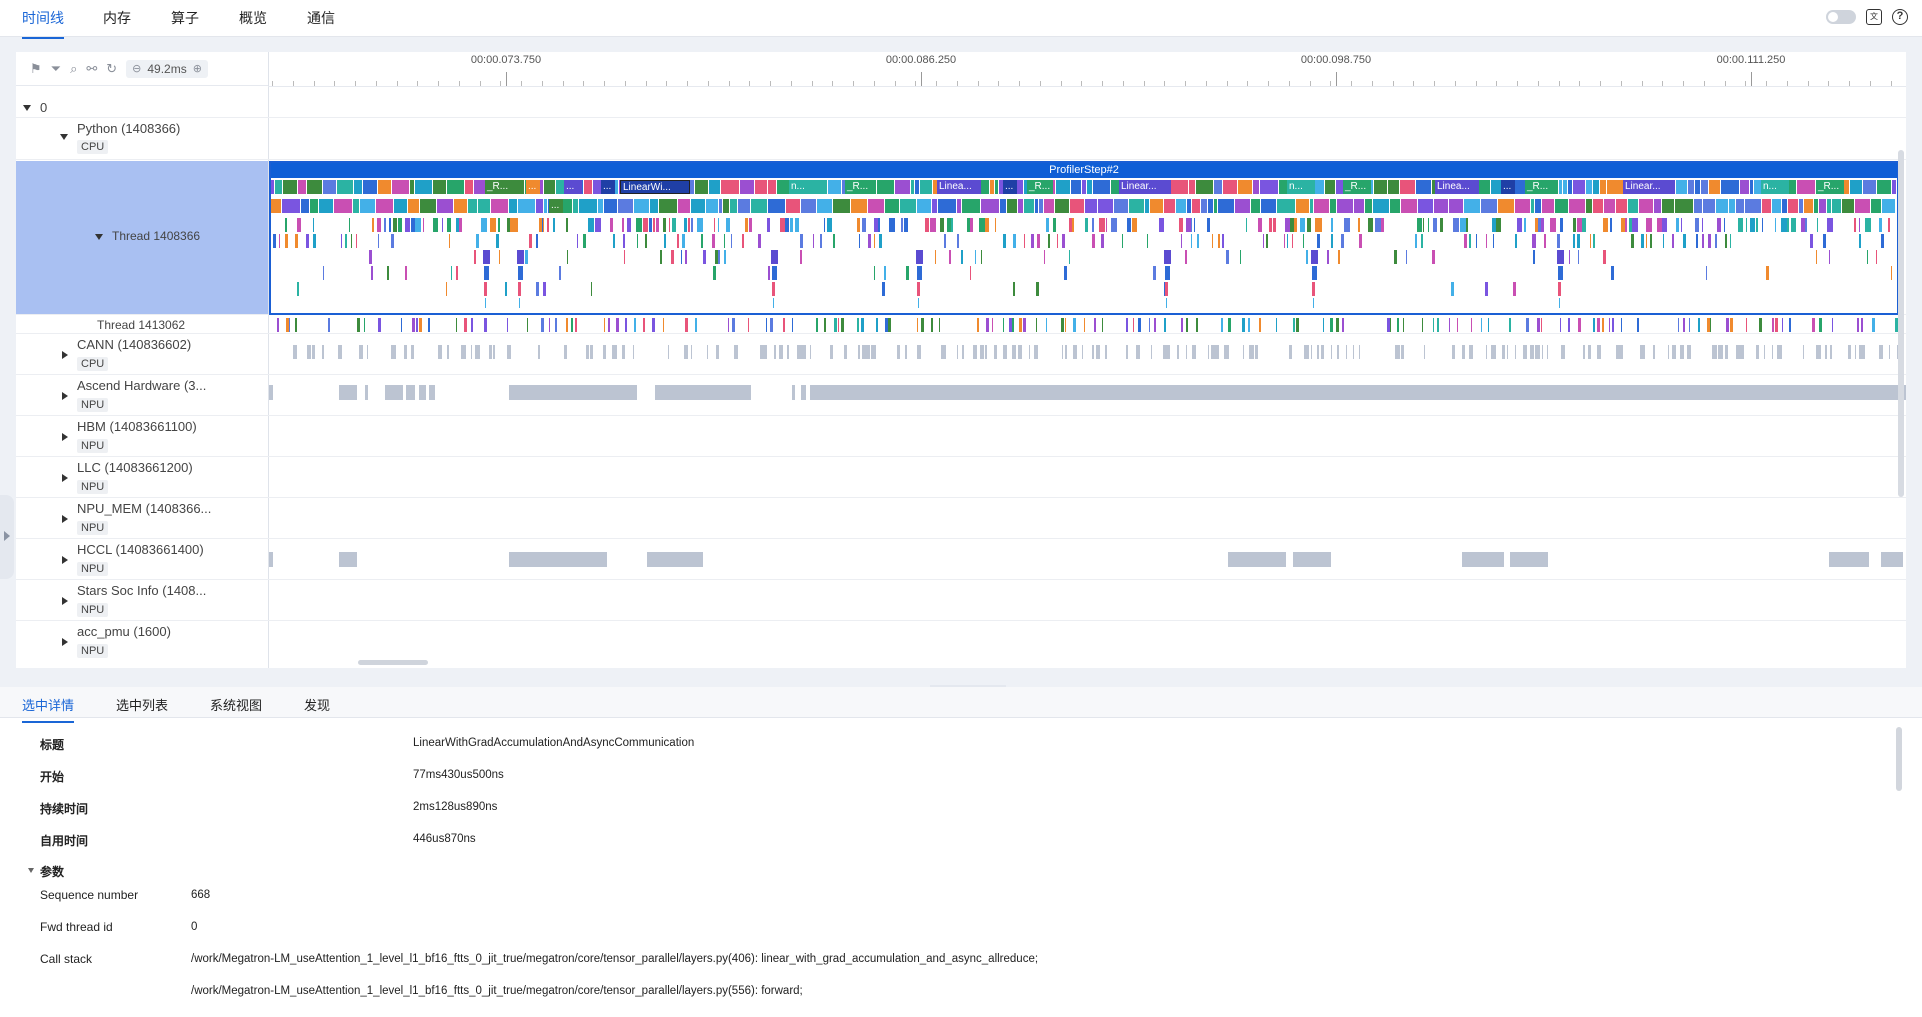 The height and width of the screenshot is (1017, 1922). What do you see at coordinates (7, 537) in the screenshot?
I see `side-expand-handle` at bounding box center [7, 537].